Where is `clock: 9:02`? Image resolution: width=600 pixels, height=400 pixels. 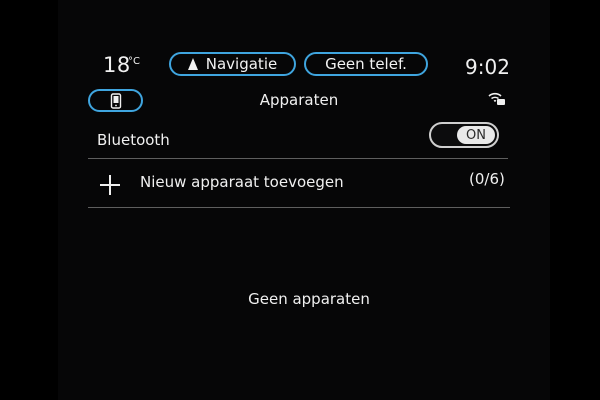 clock: 9:02 is located at coordinates (487, 67).